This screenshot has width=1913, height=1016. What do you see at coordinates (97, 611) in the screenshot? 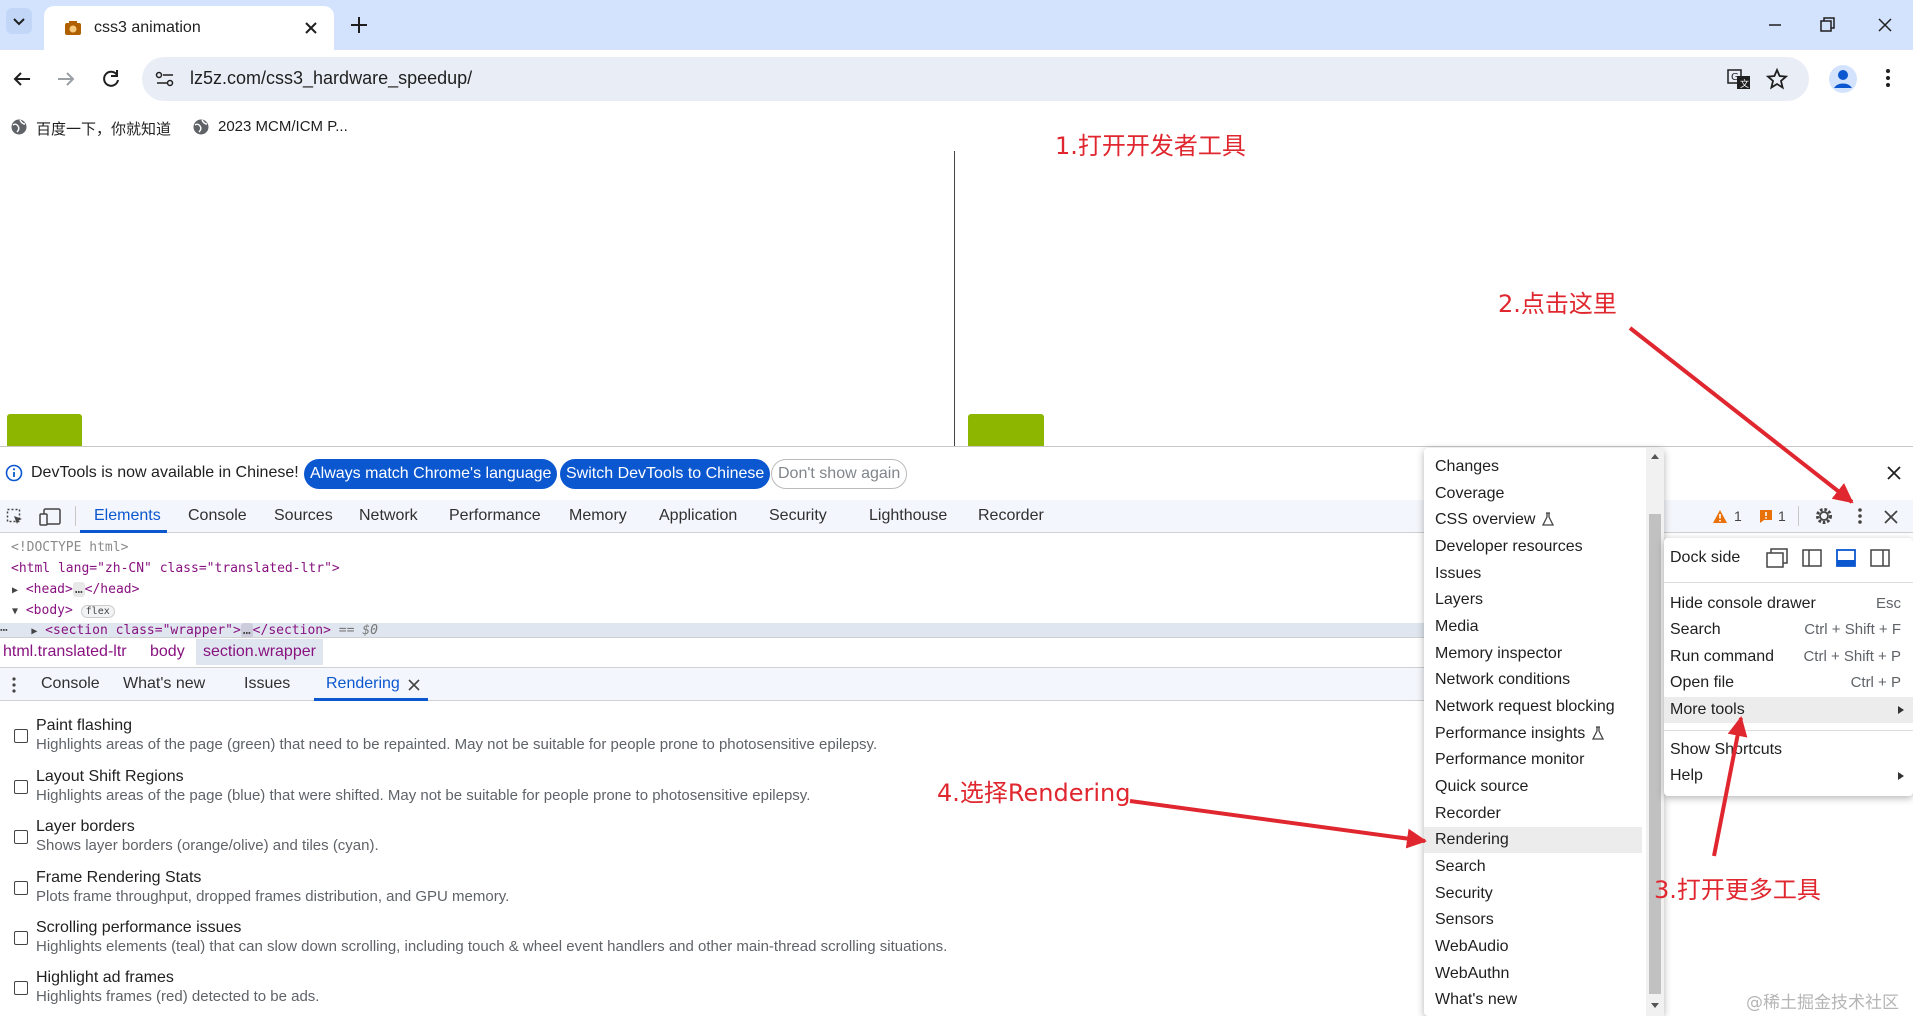
I see `flex-badge: flex` at bounding box center [97, 611].